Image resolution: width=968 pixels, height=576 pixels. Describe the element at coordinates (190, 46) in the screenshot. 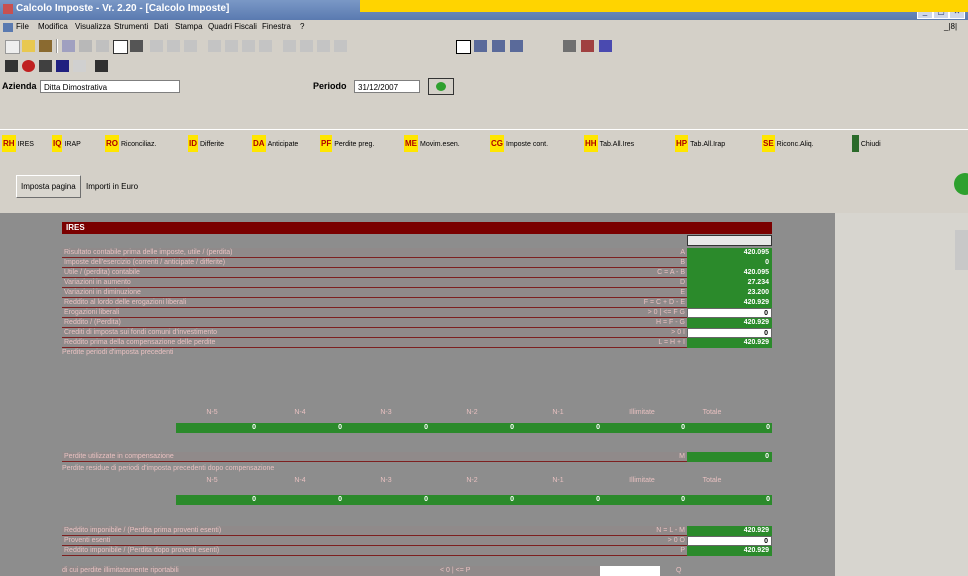

I see `paste-disabled-icon` at that location.